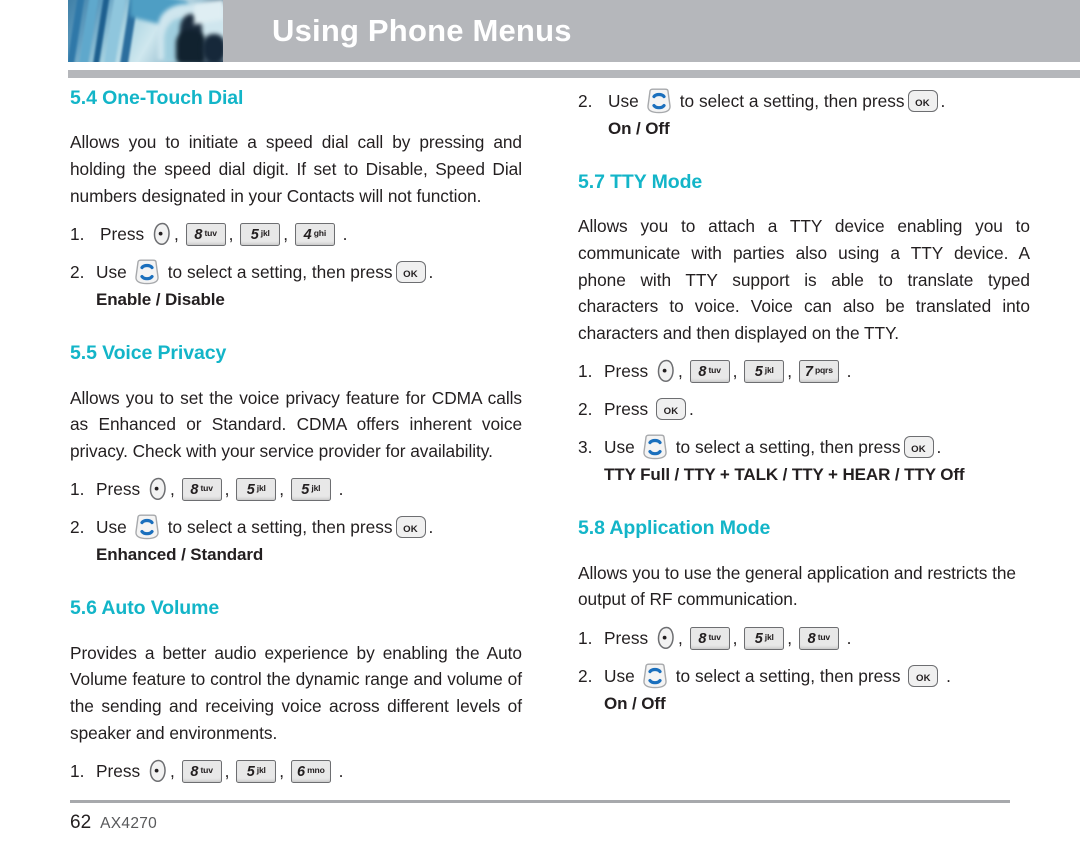 The image size is (1080, 863). What do you see at coordinates (804, 409) in the screenshot?
I see `step-press-ok: 2. Press OK.` at bounding box center [804, 409].